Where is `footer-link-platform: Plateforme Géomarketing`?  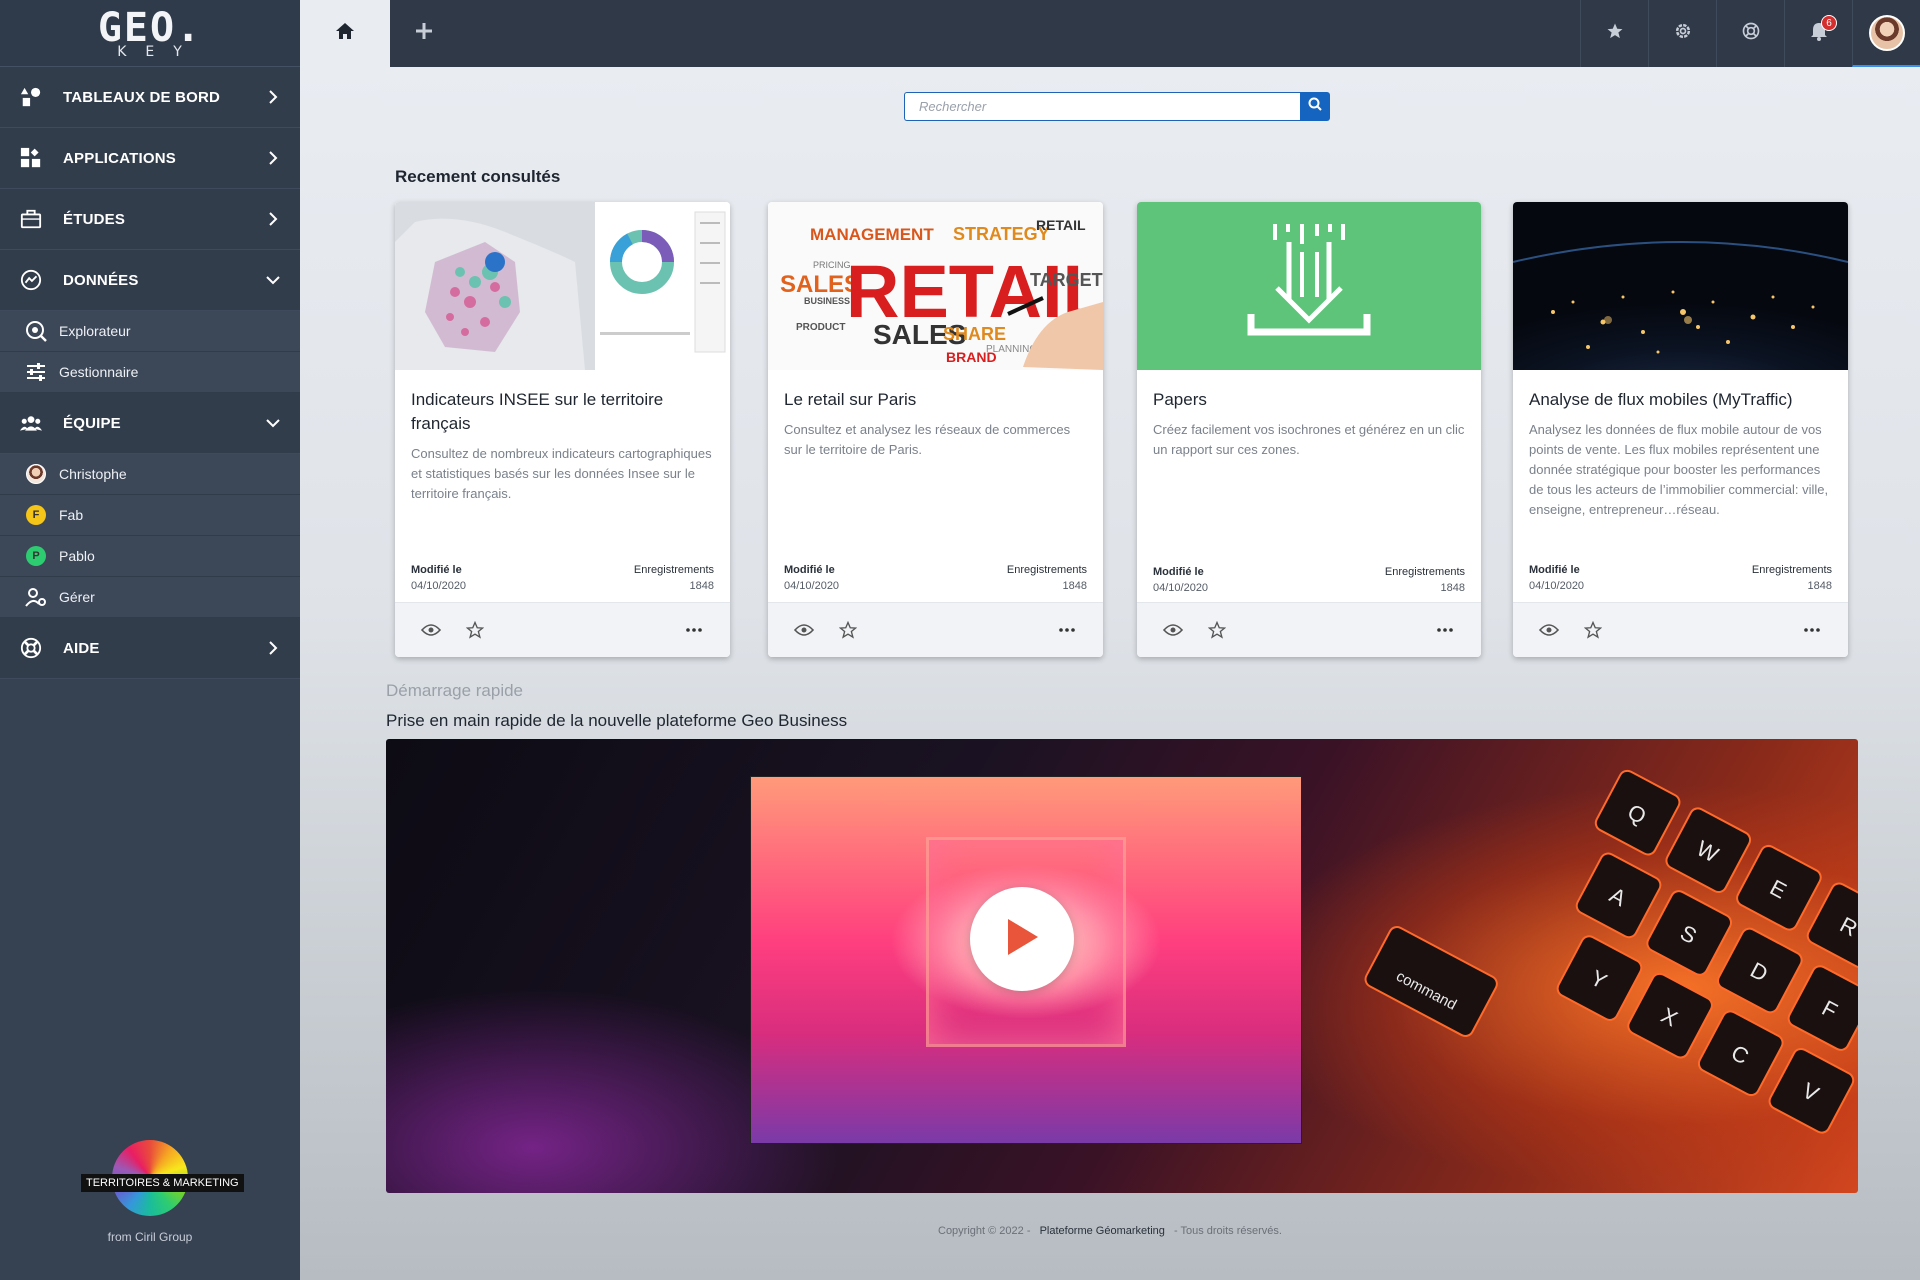
footer-link-platform: Plateforme Géomarketing is located at coordinates (1102, 1231).